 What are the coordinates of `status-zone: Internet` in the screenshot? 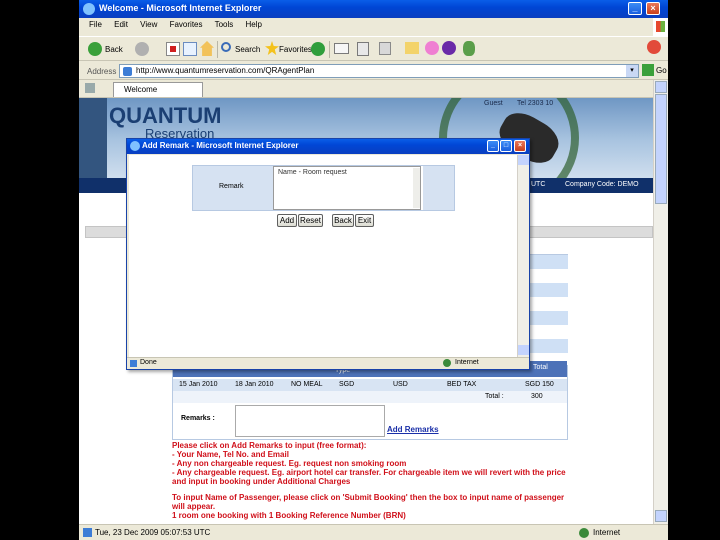 It's located at (607, 532).